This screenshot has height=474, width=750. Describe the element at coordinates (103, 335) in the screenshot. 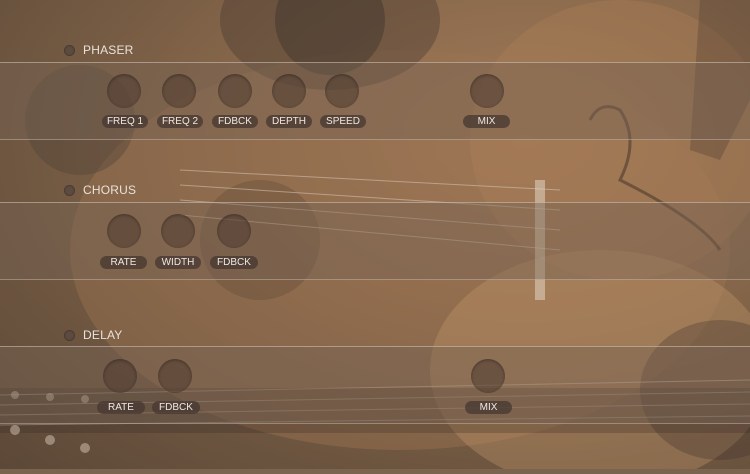

I see `delay-title: DELAY` at that location.